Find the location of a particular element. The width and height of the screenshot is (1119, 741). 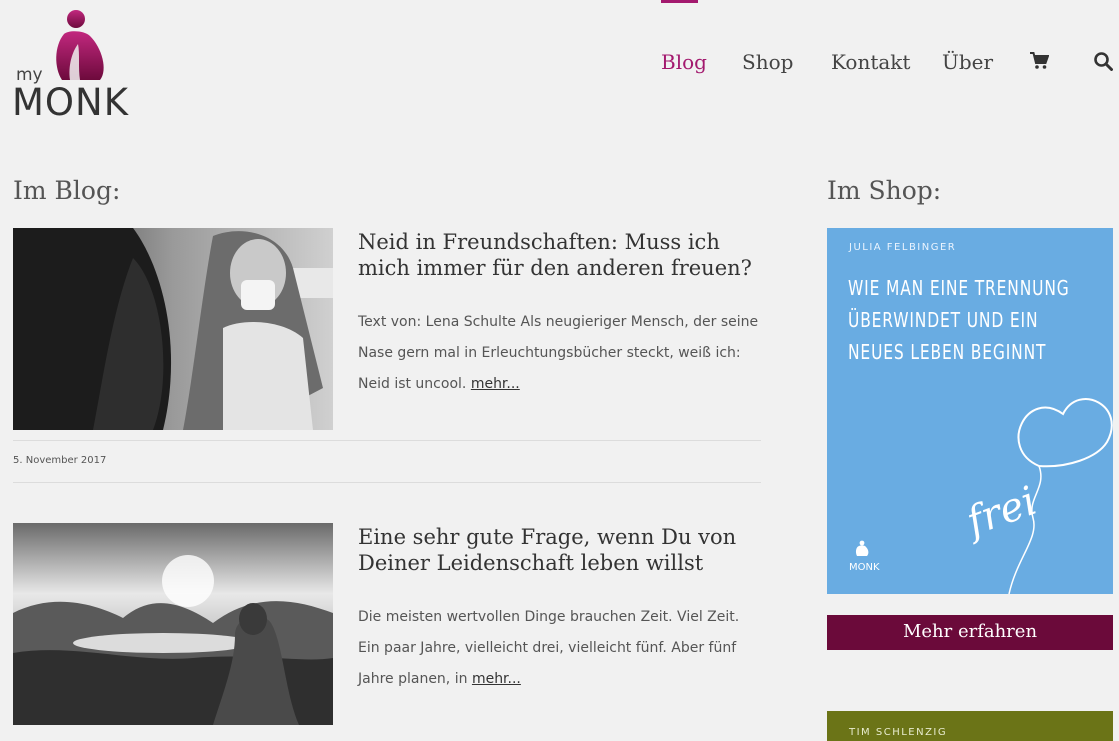

book-1-title-line: WIE MAN EINE TRENNUNG is located at coordinates (959, 288).